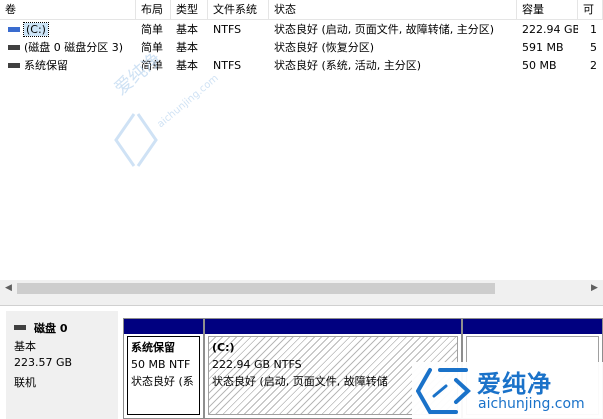  Describe the element at coordinates (68, 30) in the screenshot. I see `volume-name-cell: (C:)` at that location.